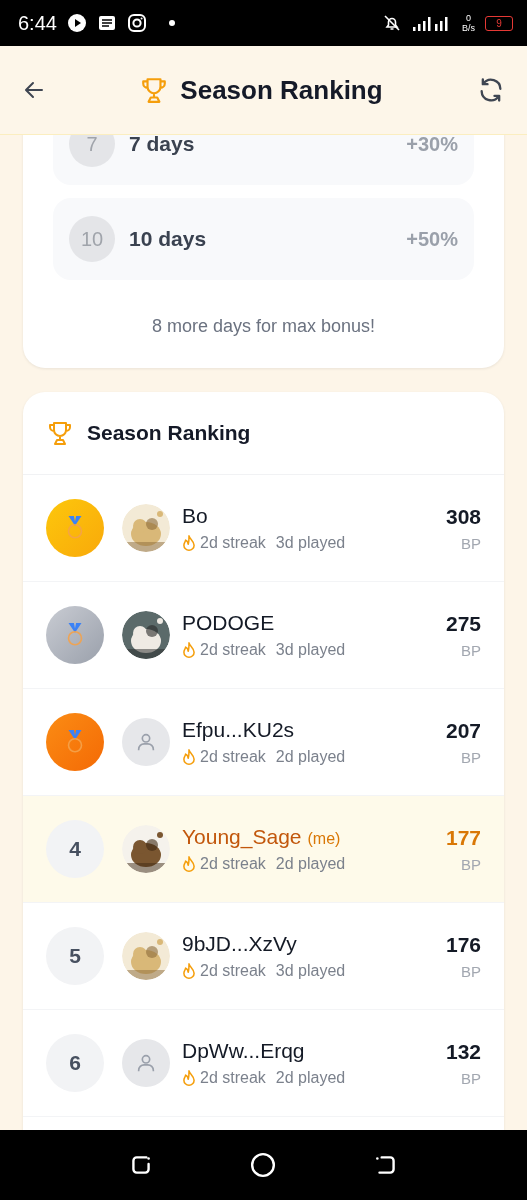  I want to click on ranking-row: 5 9bJD...XzVy 2d streak 3d played 176 BP, so click(263, 956).